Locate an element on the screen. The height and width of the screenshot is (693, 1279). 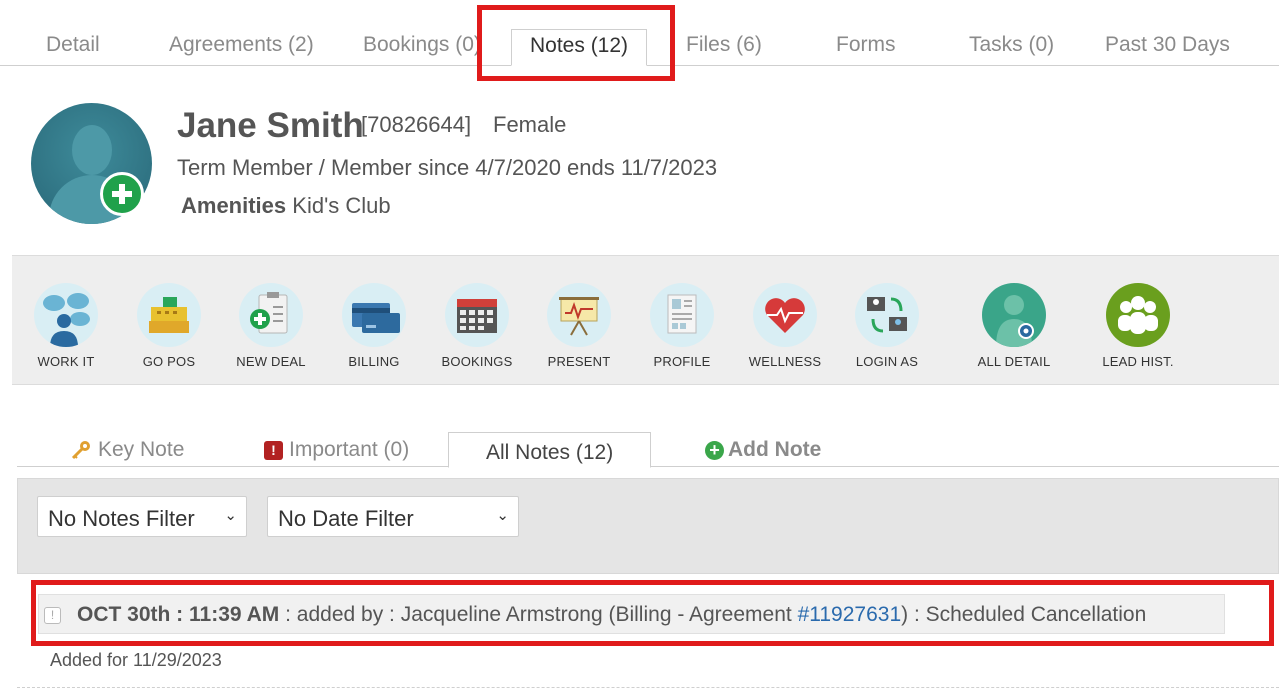
action-login-as: LOGIN AS is located at coordinates (887, 326).